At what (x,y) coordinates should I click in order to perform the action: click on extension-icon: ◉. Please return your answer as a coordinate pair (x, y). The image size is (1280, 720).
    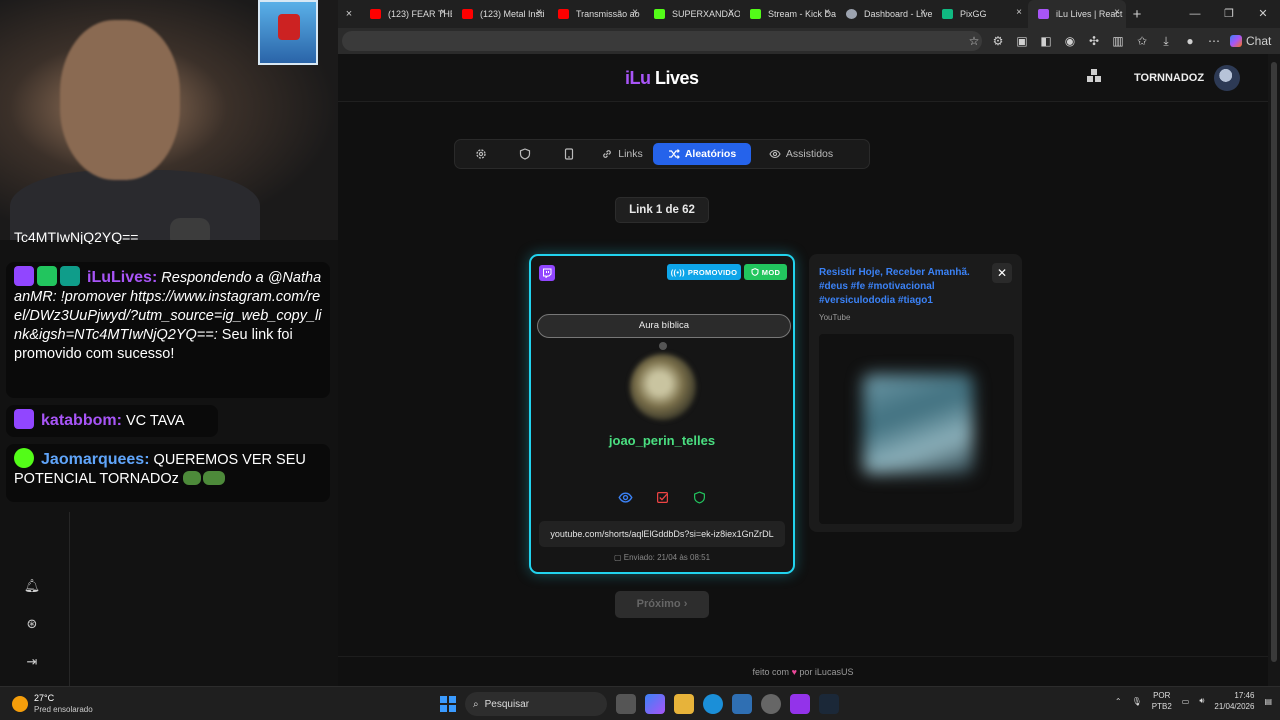
    Looking at the image, I should click on (1070, 41).